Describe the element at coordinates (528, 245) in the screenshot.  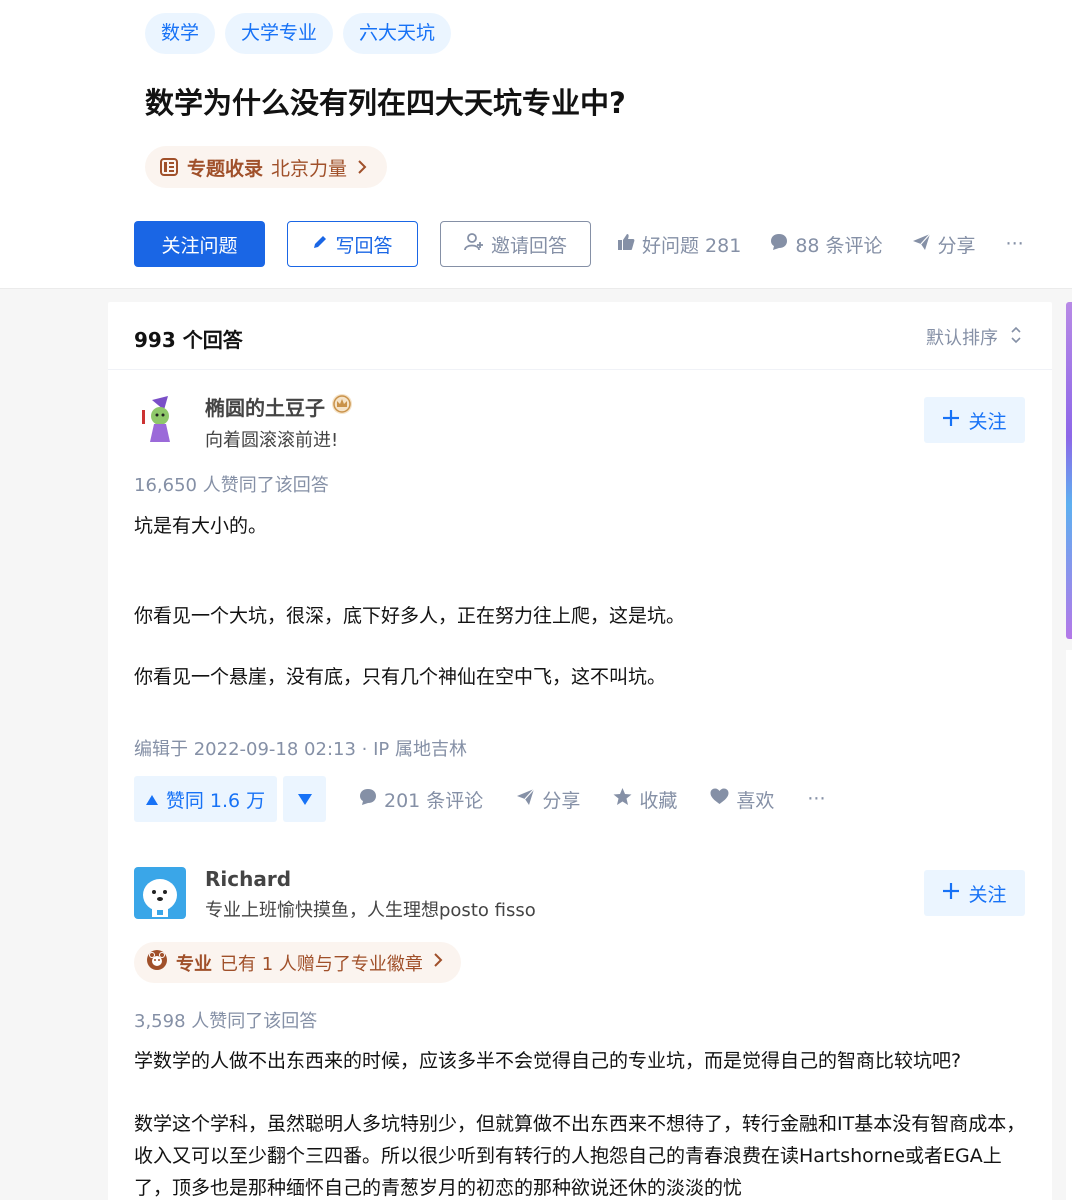
I see `invite-answer-label: 邀请回答` at that location.